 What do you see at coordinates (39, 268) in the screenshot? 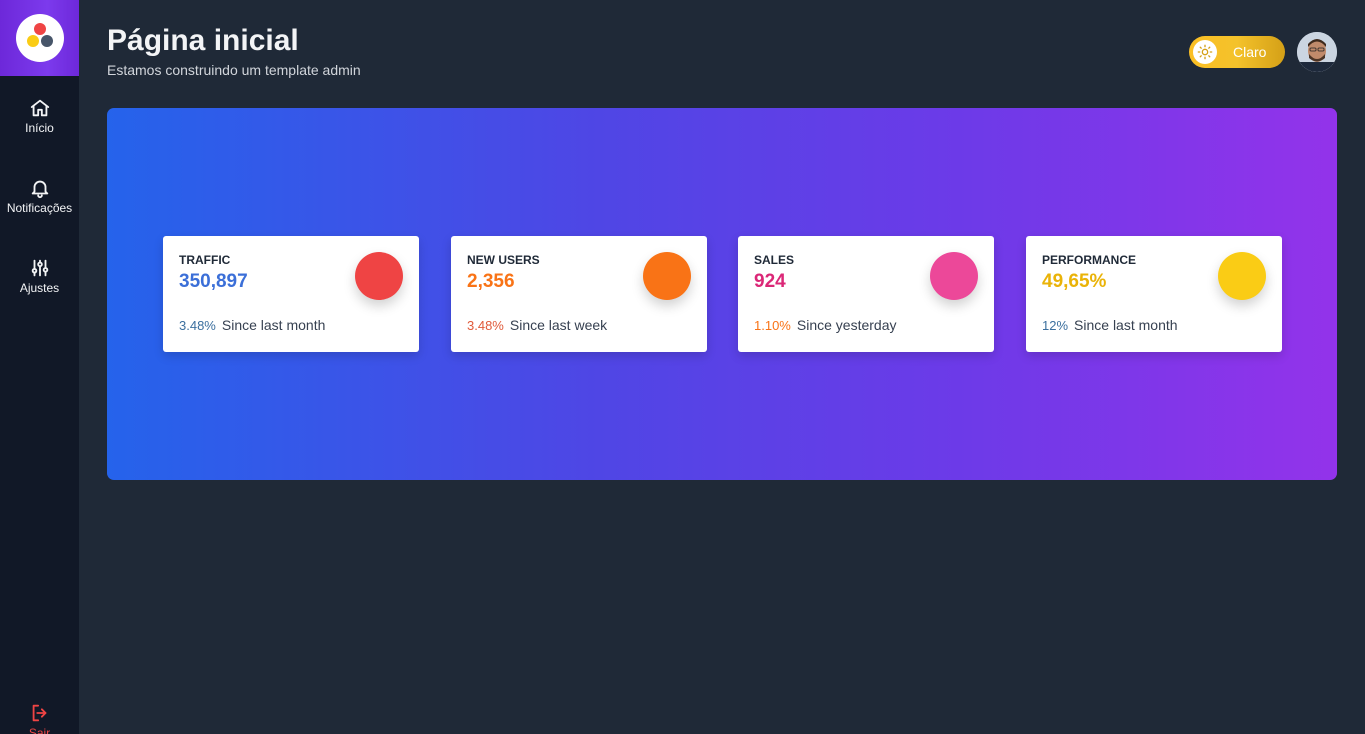
I see `sliders-icon` at bounding box center [39, 268].